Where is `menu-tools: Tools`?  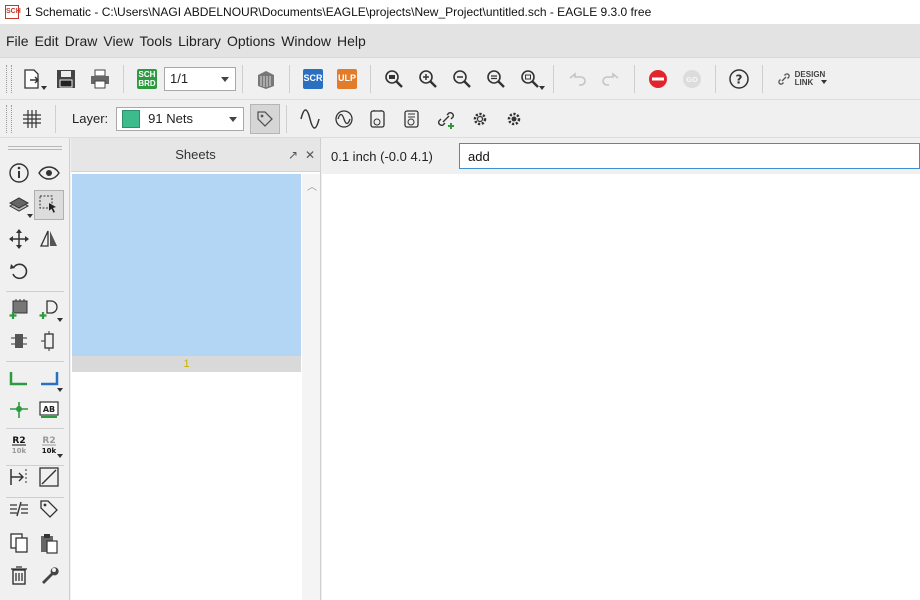
menu-tools: Tools is located at coordinates (155, 41).